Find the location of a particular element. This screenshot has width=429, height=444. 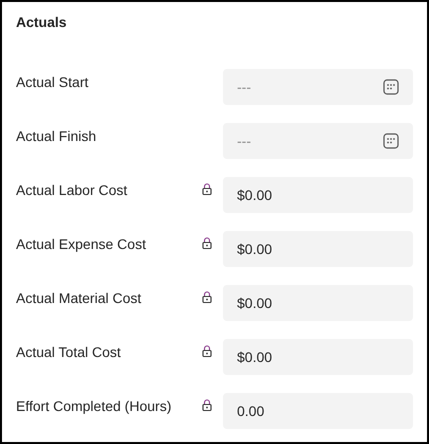

field-label: Actual Material Cost is located at coordinates (79, 297).